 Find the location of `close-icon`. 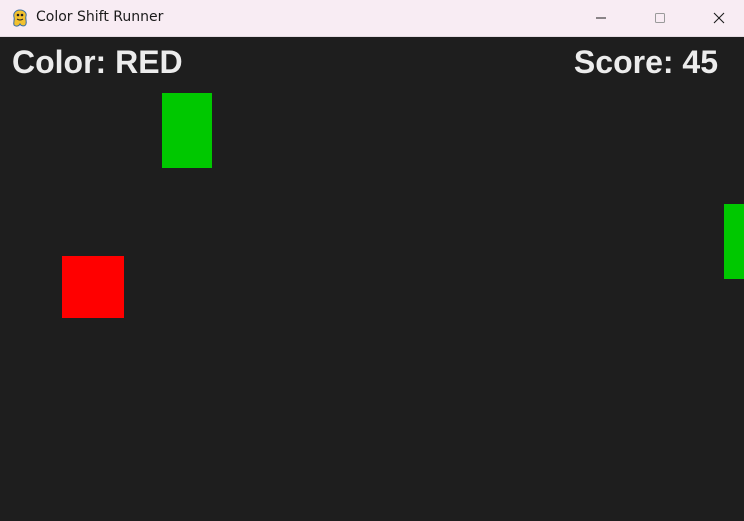

close-icon is located at coordinates (719, 18).